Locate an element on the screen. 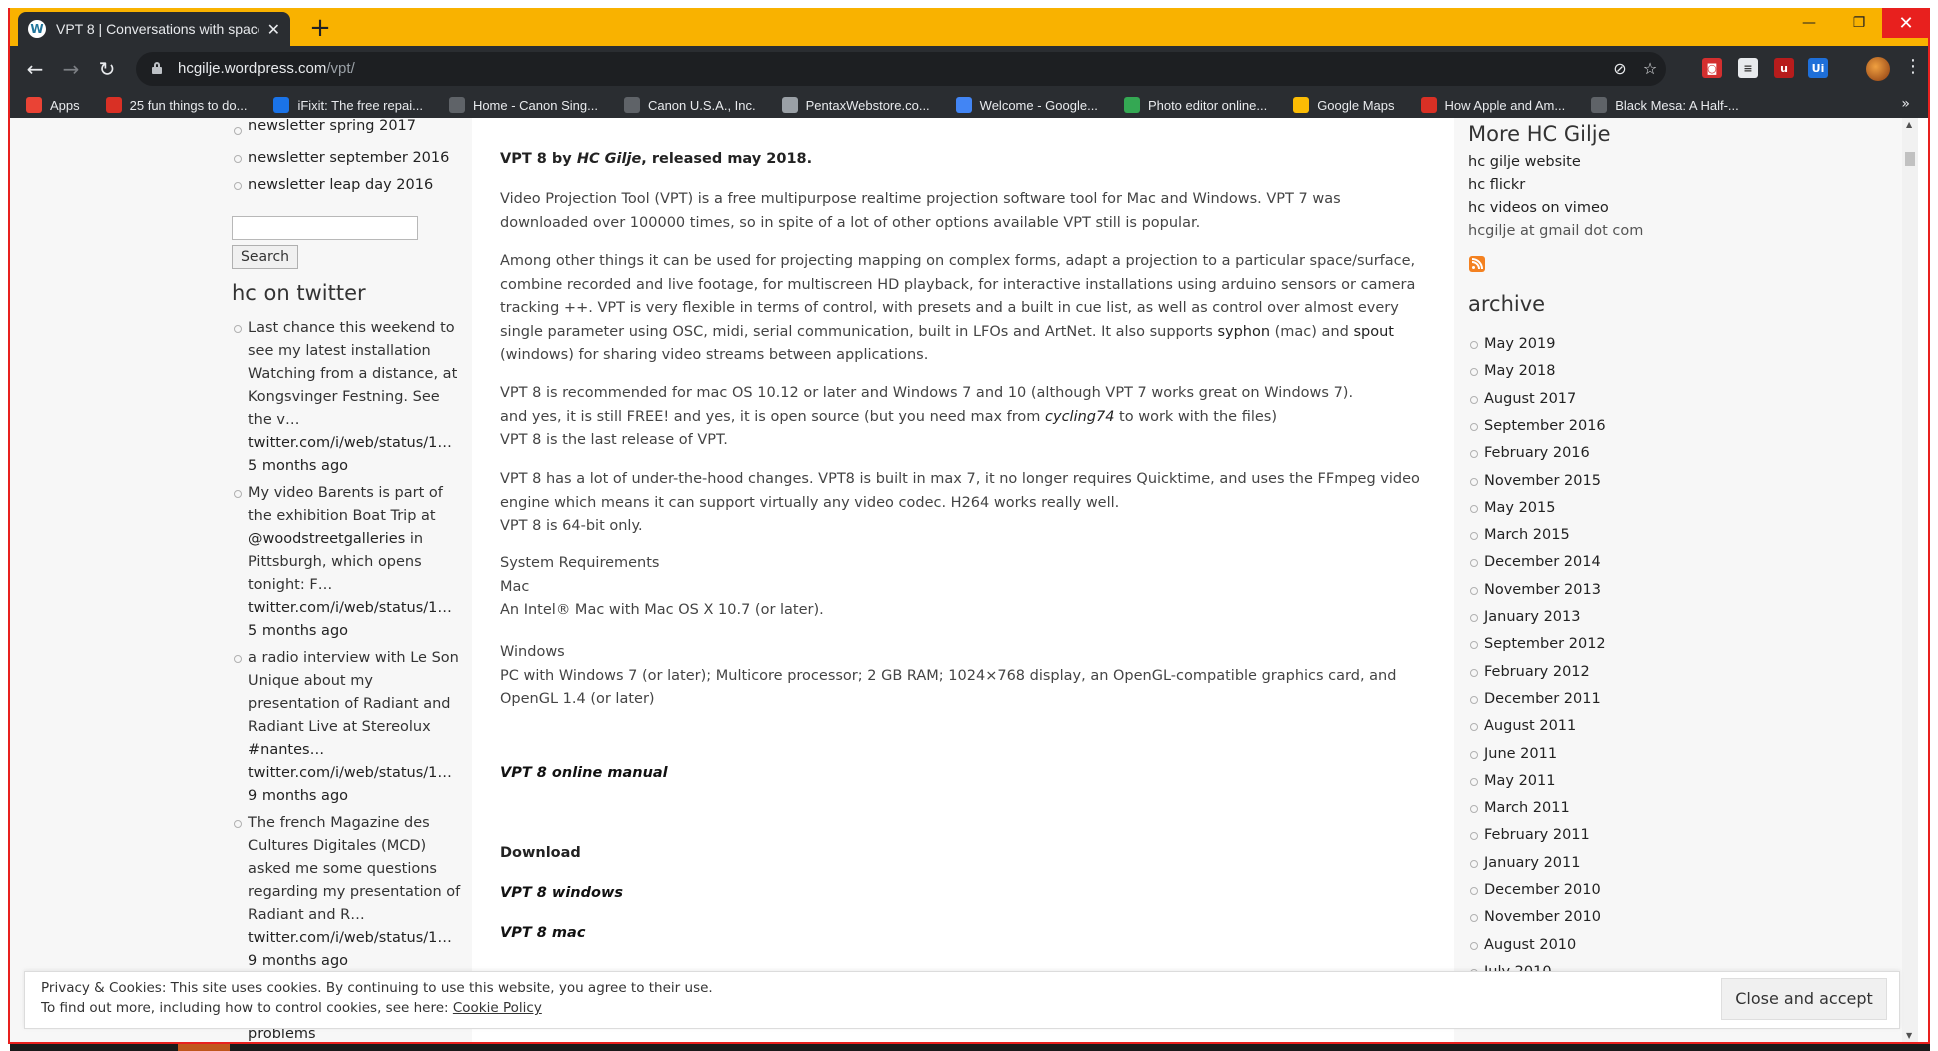 The image size is (1938, 1051). archive-link: May 2015 is located at coordinates (1513, 508).